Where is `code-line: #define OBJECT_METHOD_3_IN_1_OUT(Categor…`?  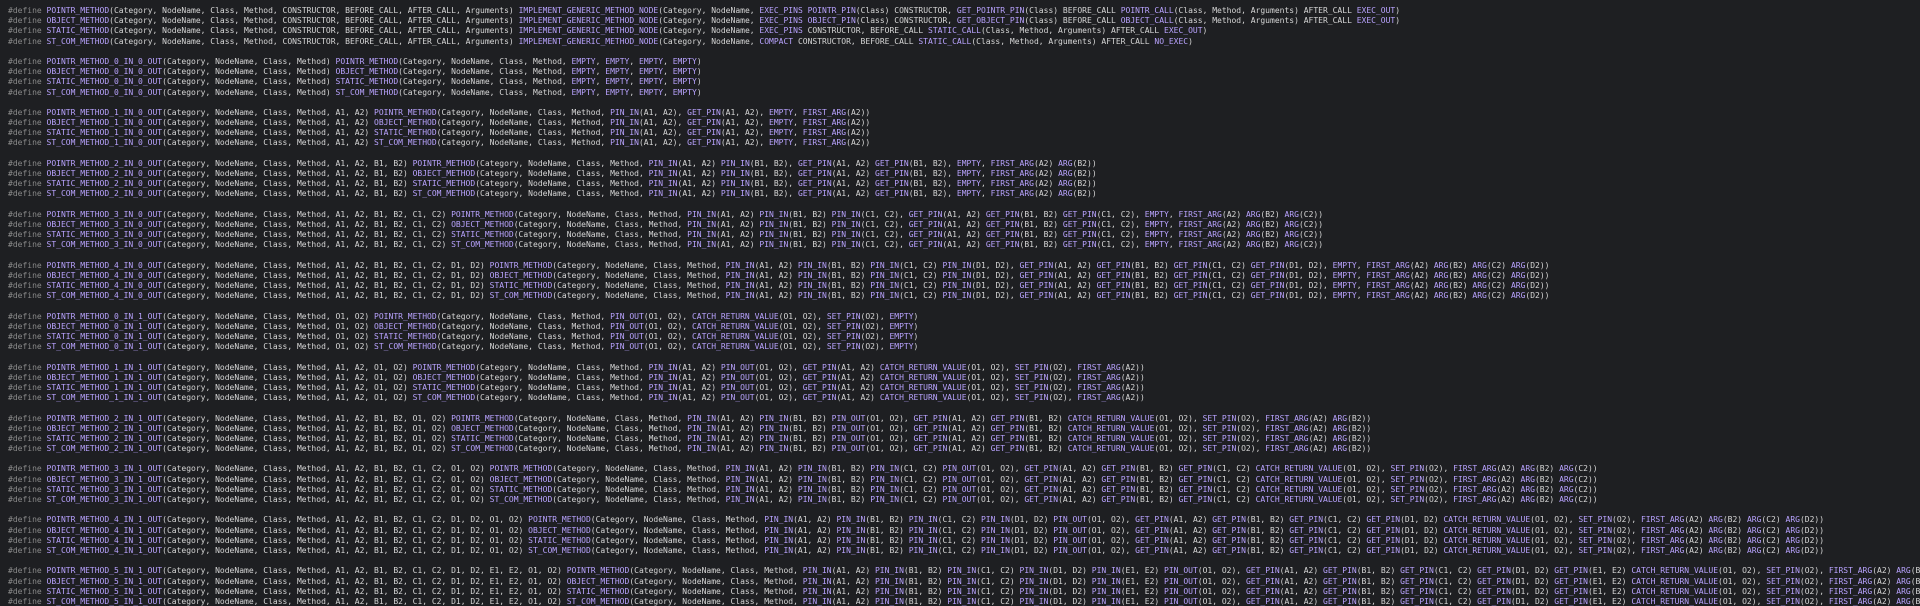 code-line: #define OBJECT_METHOD_3_IN_1_OUT(Categor… is located at coordinates (964, 480).